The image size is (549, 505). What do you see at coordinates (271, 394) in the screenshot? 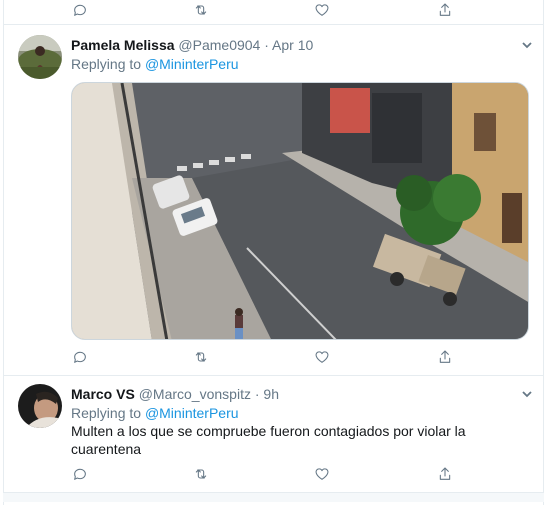
I see `timestamp: 9h` at bounding box center [271, 394].